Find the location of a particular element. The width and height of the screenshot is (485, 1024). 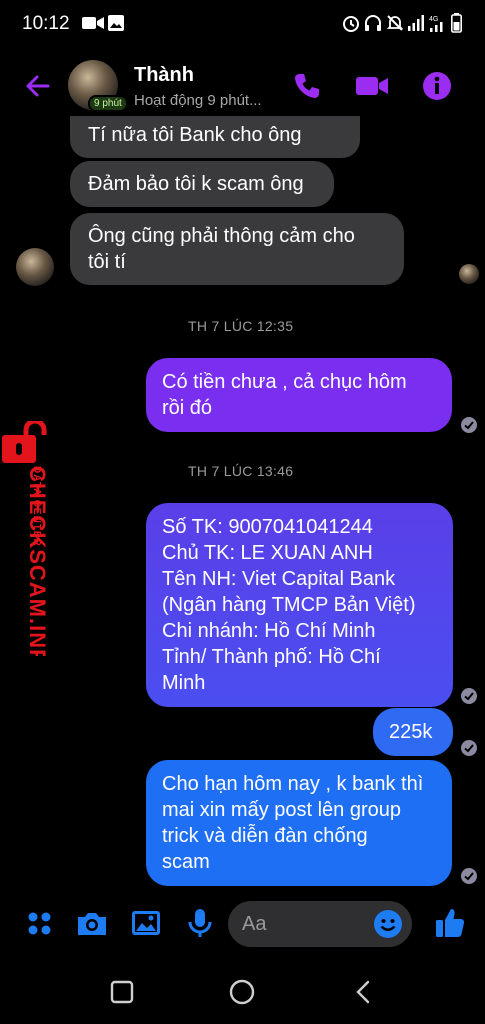

signal-icon is located at coordinates (416, 23).